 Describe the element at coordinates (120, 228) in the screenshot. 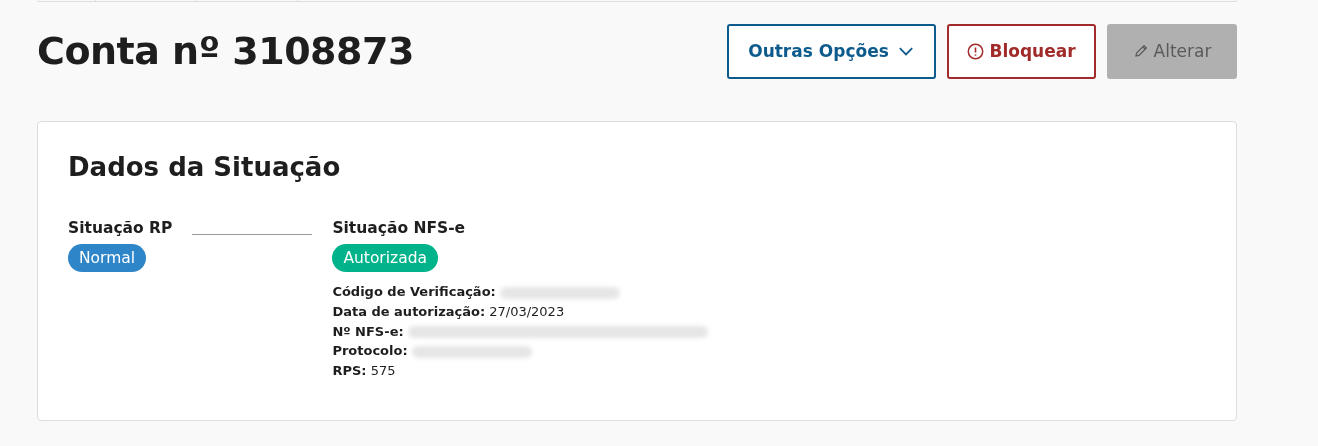

I see `status-label: Situação RP` at that location.